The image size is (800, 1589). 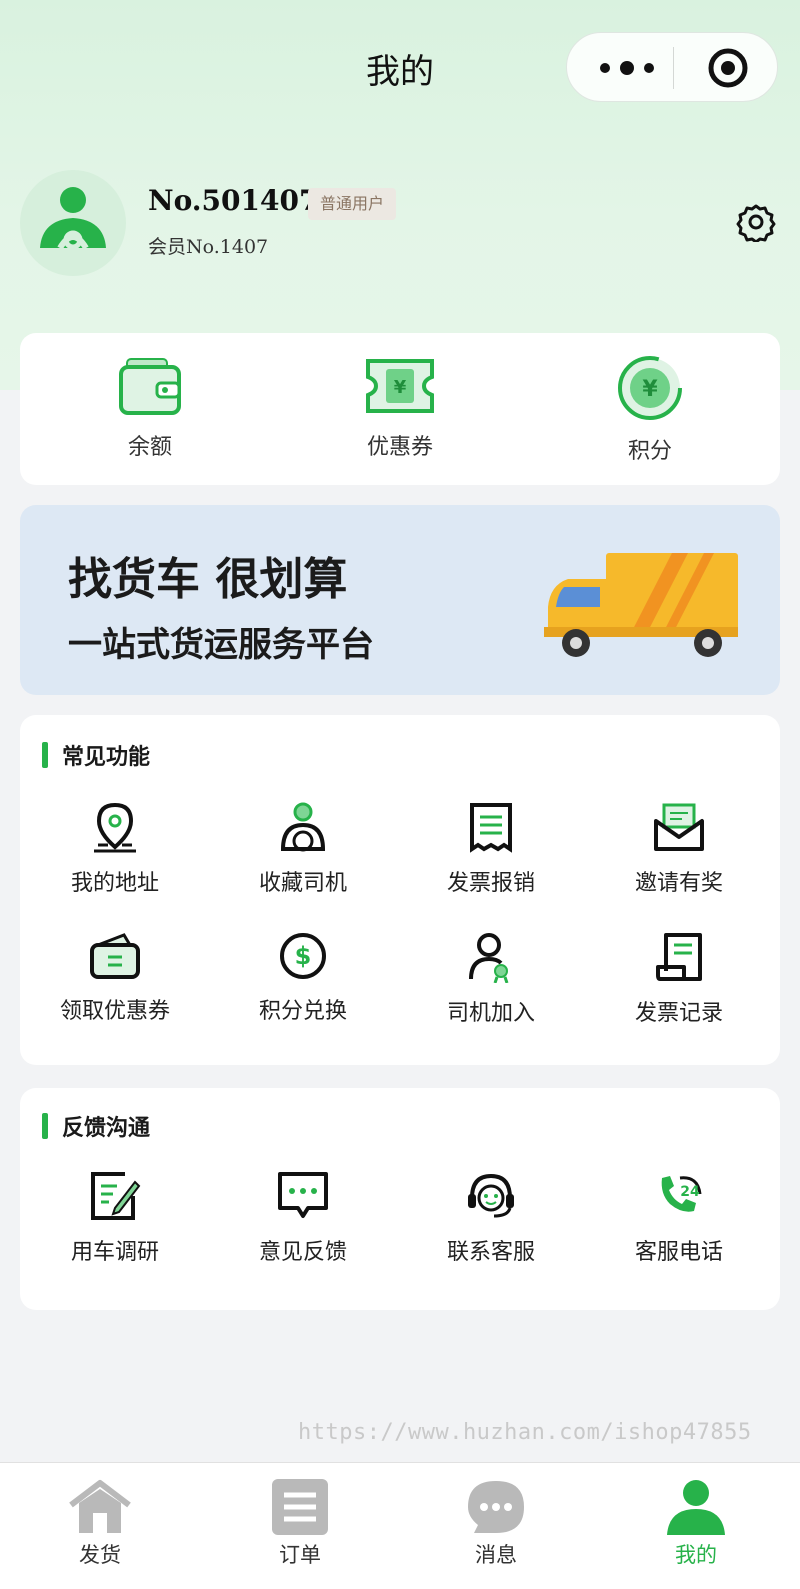 I want to click on bottom-tab-bar: 发货 订单 消息 我的, so click(x=400, y=1525).